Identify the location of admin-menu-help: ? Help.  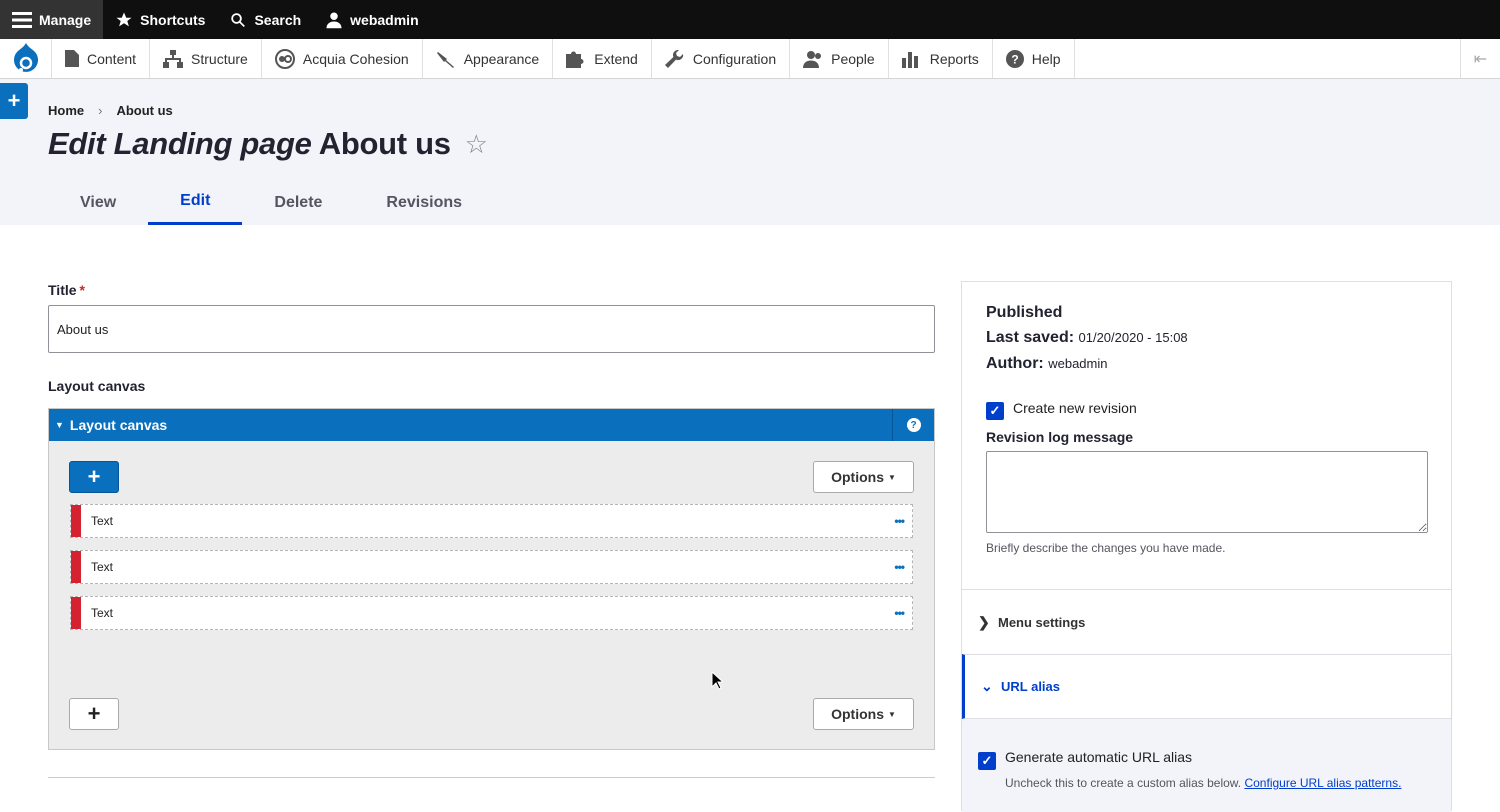
(1034, 58).